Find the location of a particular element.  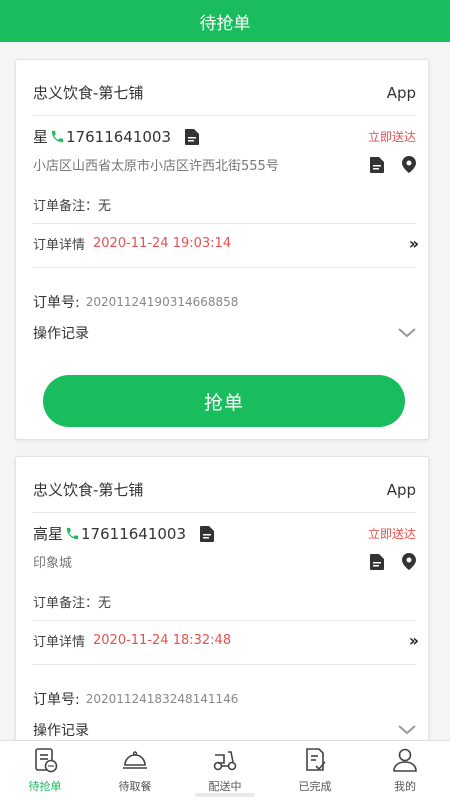

order-number-row: 订单号: 20201124183248141146 is located at coordinates (224, 699).